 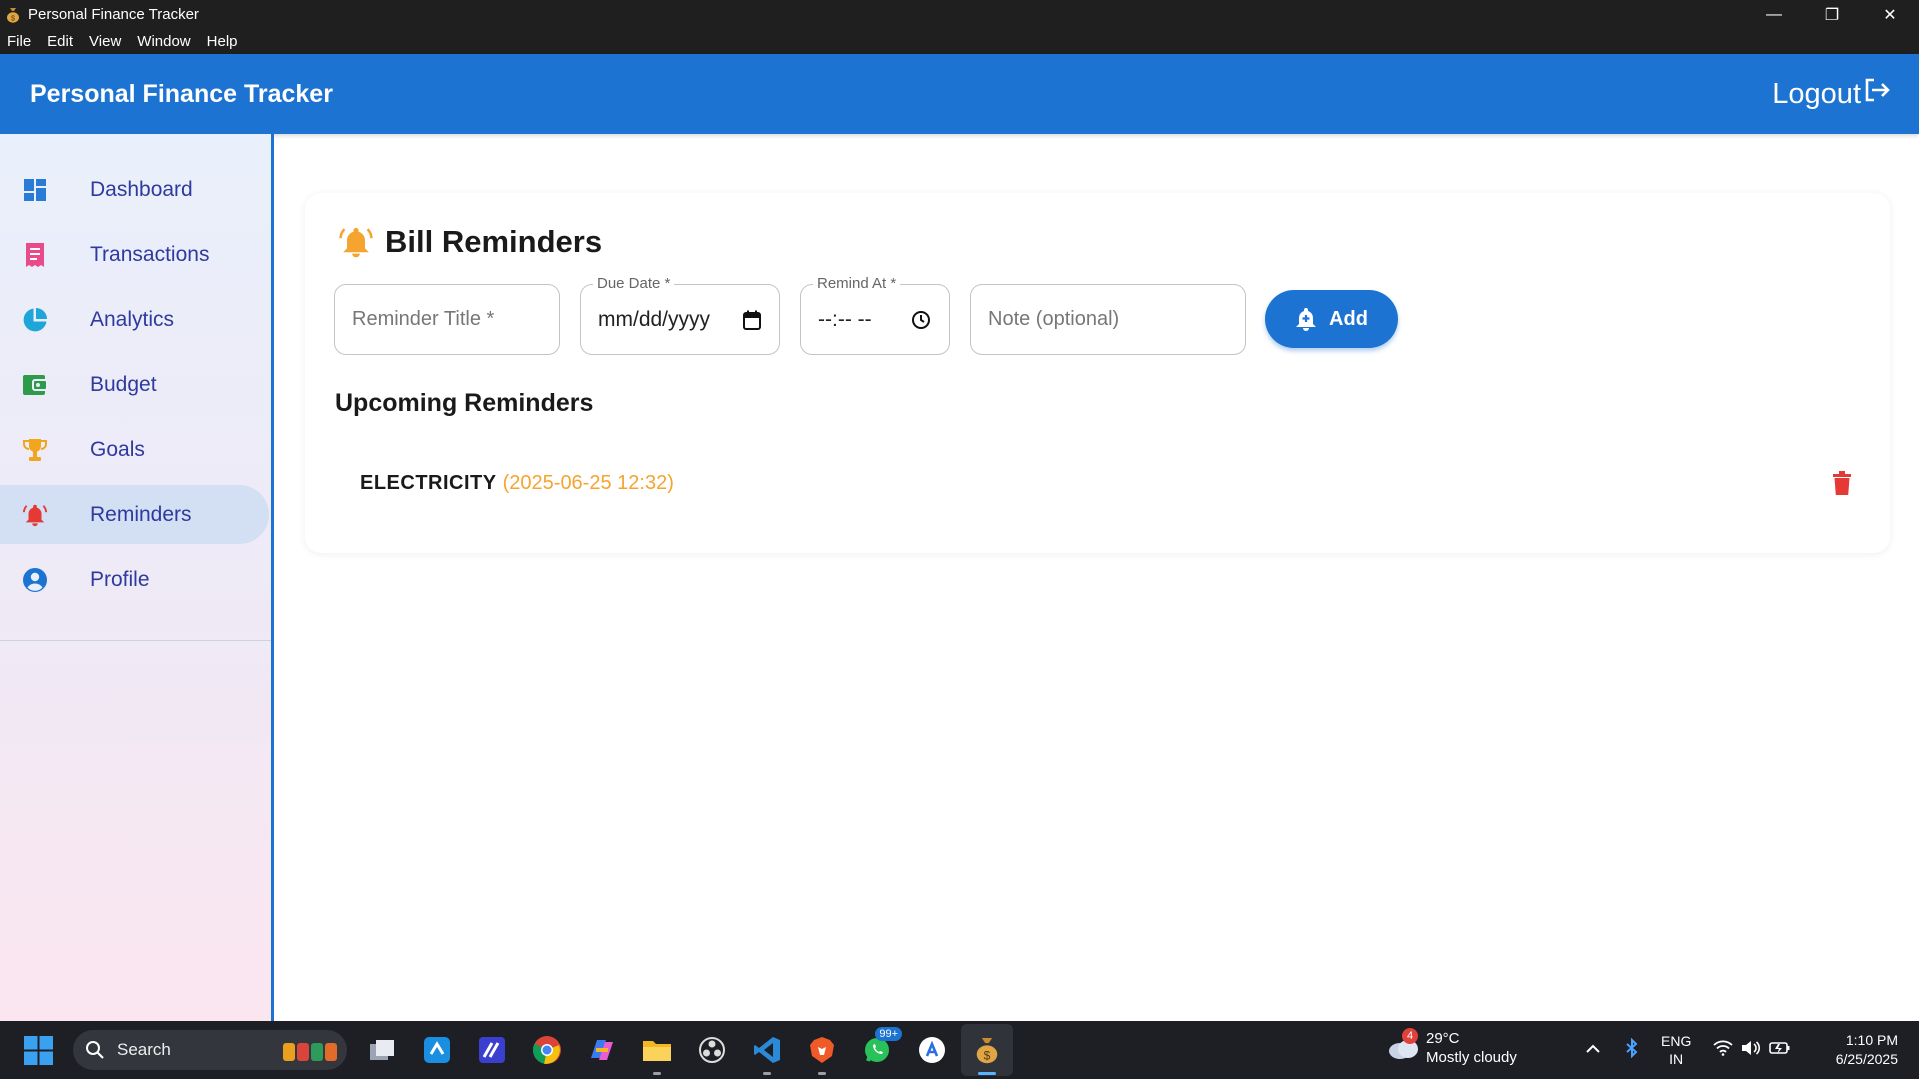 What do you see at coordinates (210, 1050) in the screenshot?
I see `taskbar-search: Search` at bounding box center [210, 1050].